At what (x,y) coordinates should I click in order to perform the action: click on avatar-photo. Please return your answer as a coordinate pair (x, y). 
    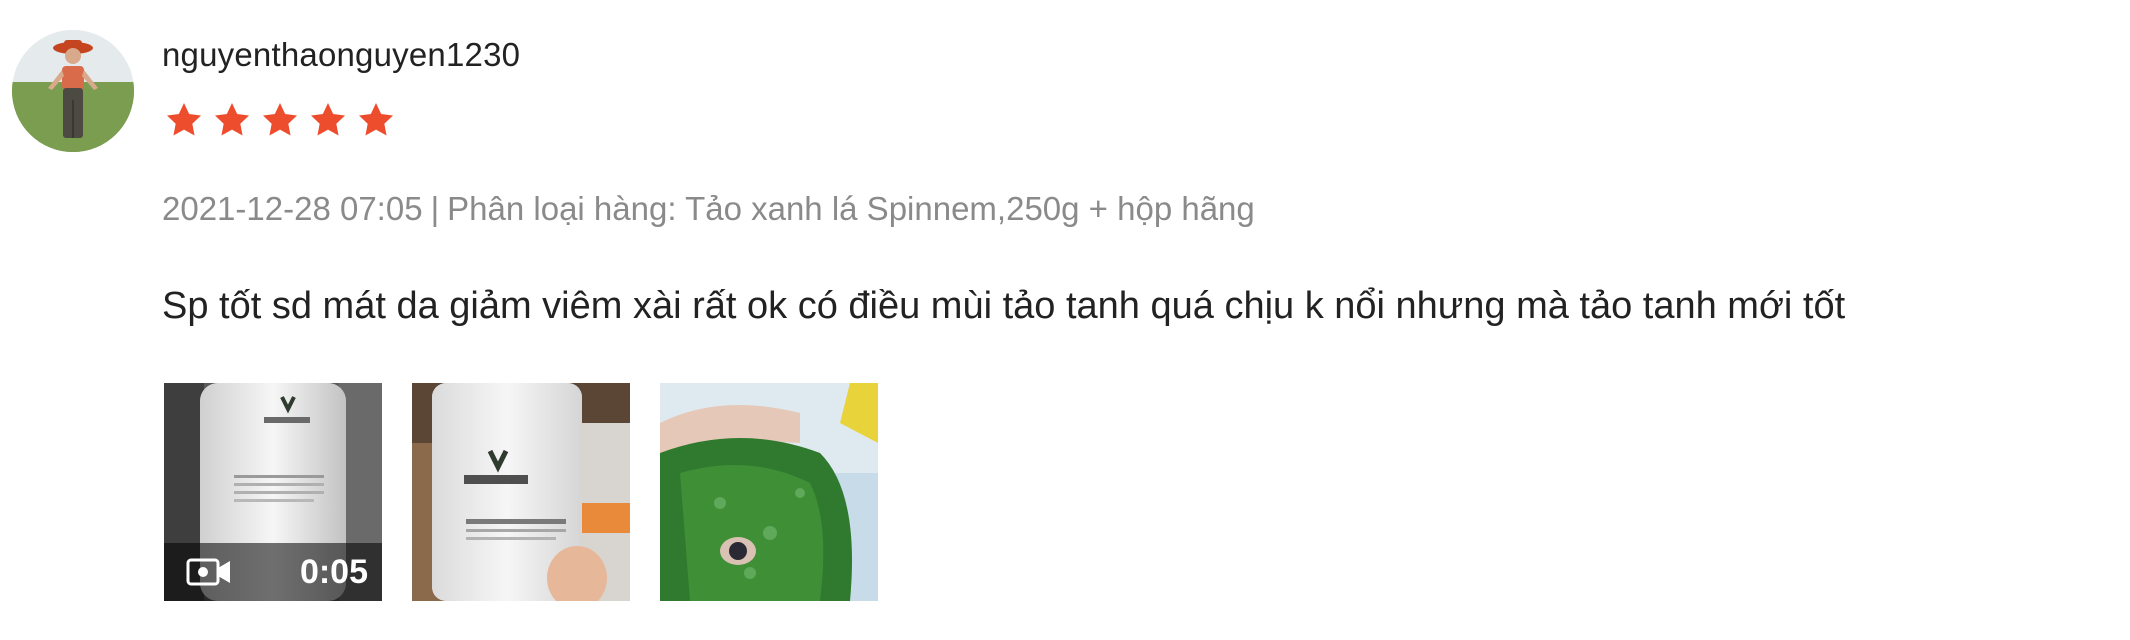
    Looking at the image, I should click on (73, 91).